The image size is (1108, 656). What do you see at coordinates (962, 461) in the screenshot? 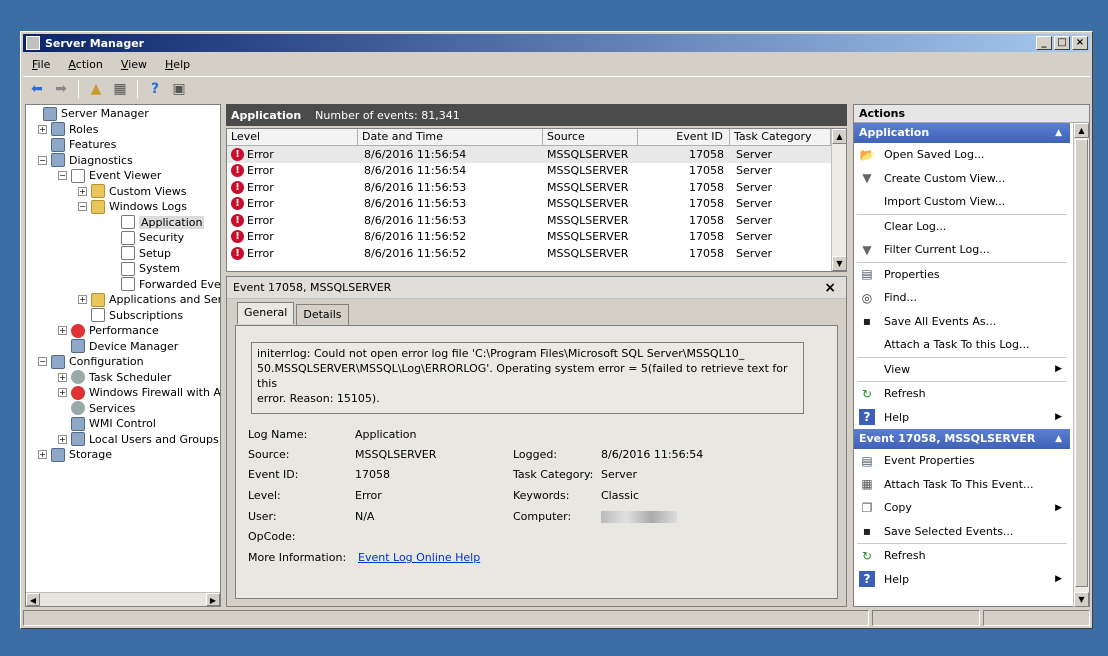
I see `action-item: ▤ Event Properties` at bounding box center [962, 461].